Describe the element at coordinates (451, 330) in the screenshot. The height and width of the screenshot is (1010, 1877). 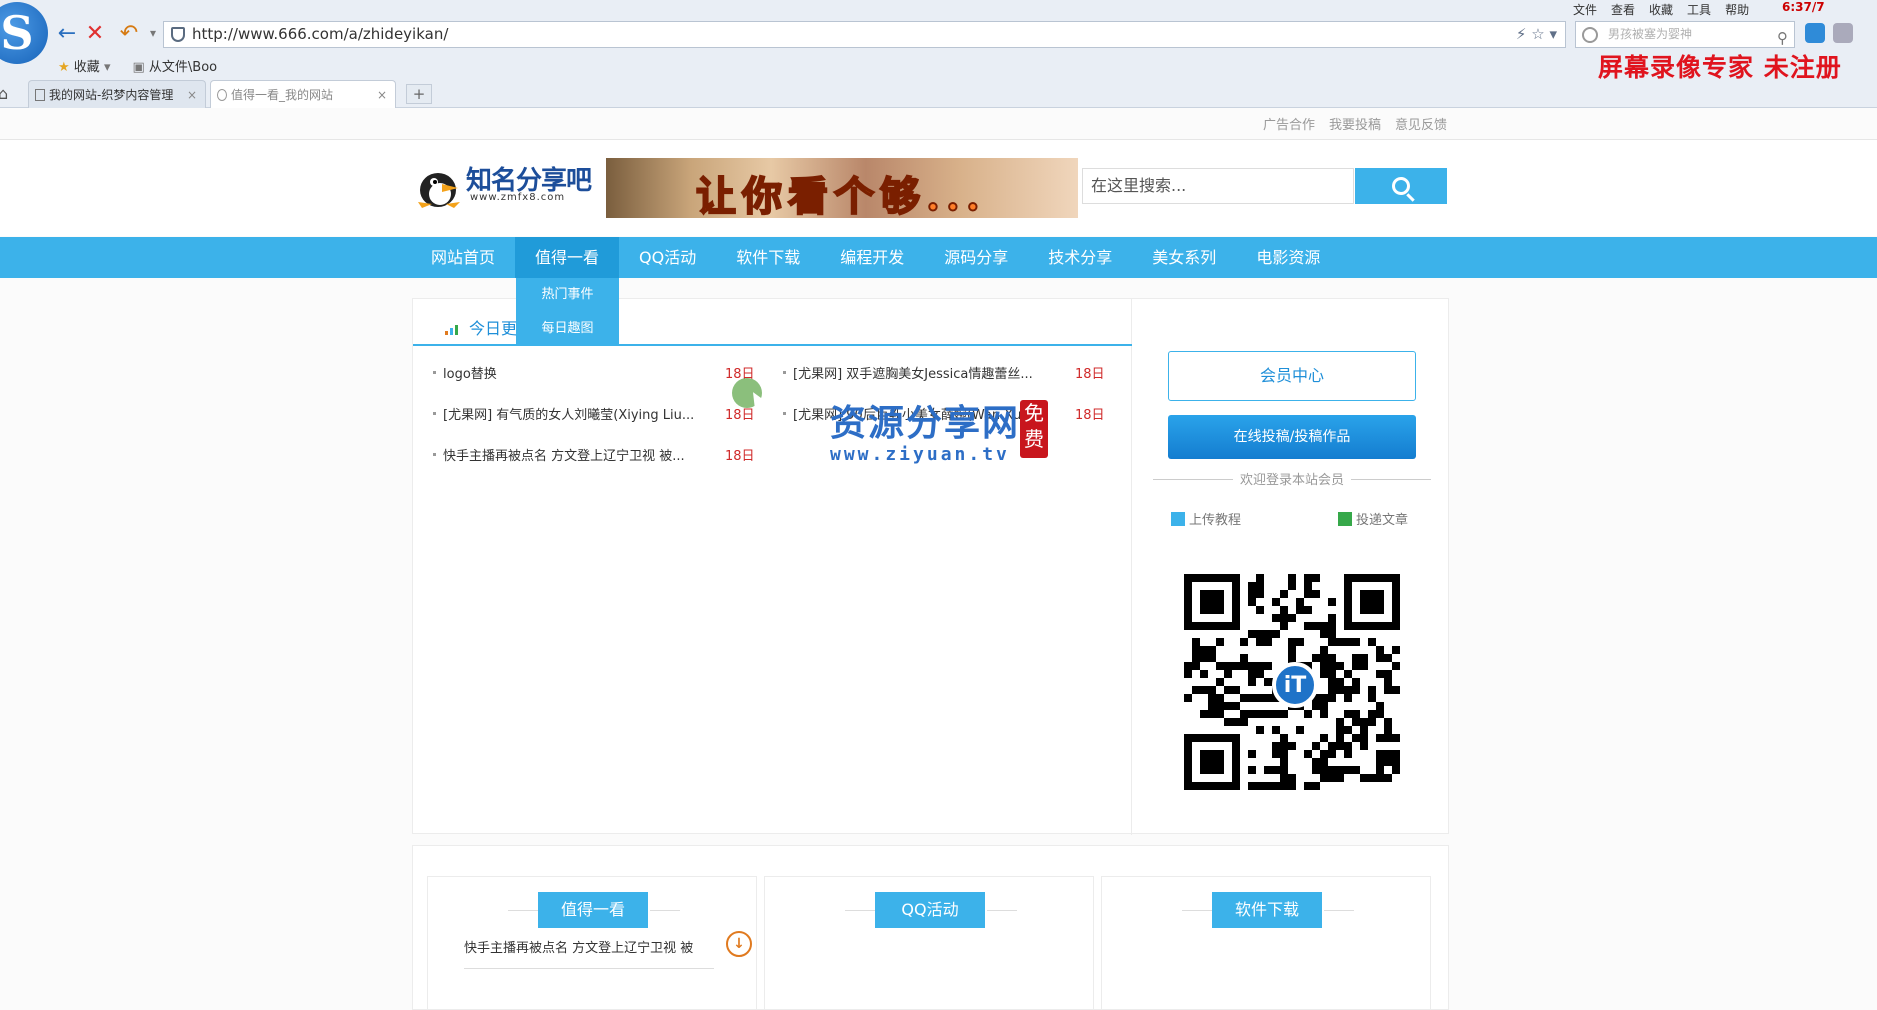
I see `chart-bars-icon` at that location.